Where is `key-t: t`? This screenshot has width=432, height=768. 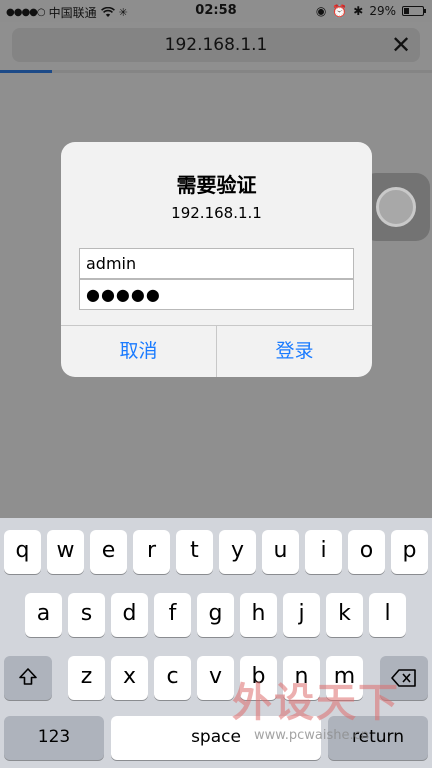
key-t: t is located at coordinates (194, 552).